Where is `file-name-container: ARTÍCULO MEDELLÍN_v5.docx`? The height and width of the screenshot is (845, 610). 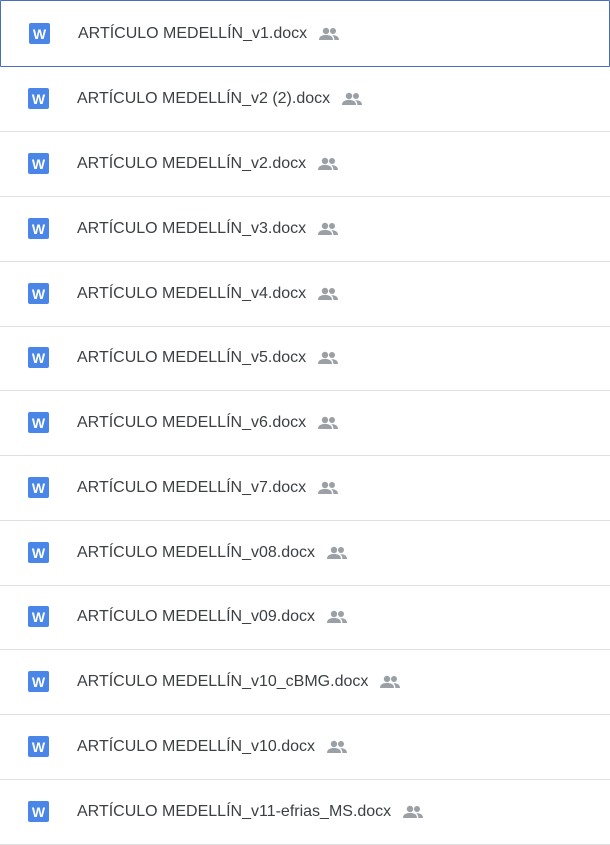
file-name-container: ARTÍCULO MEDELLÍN_v5.docx is located at coordinates (208, 358).